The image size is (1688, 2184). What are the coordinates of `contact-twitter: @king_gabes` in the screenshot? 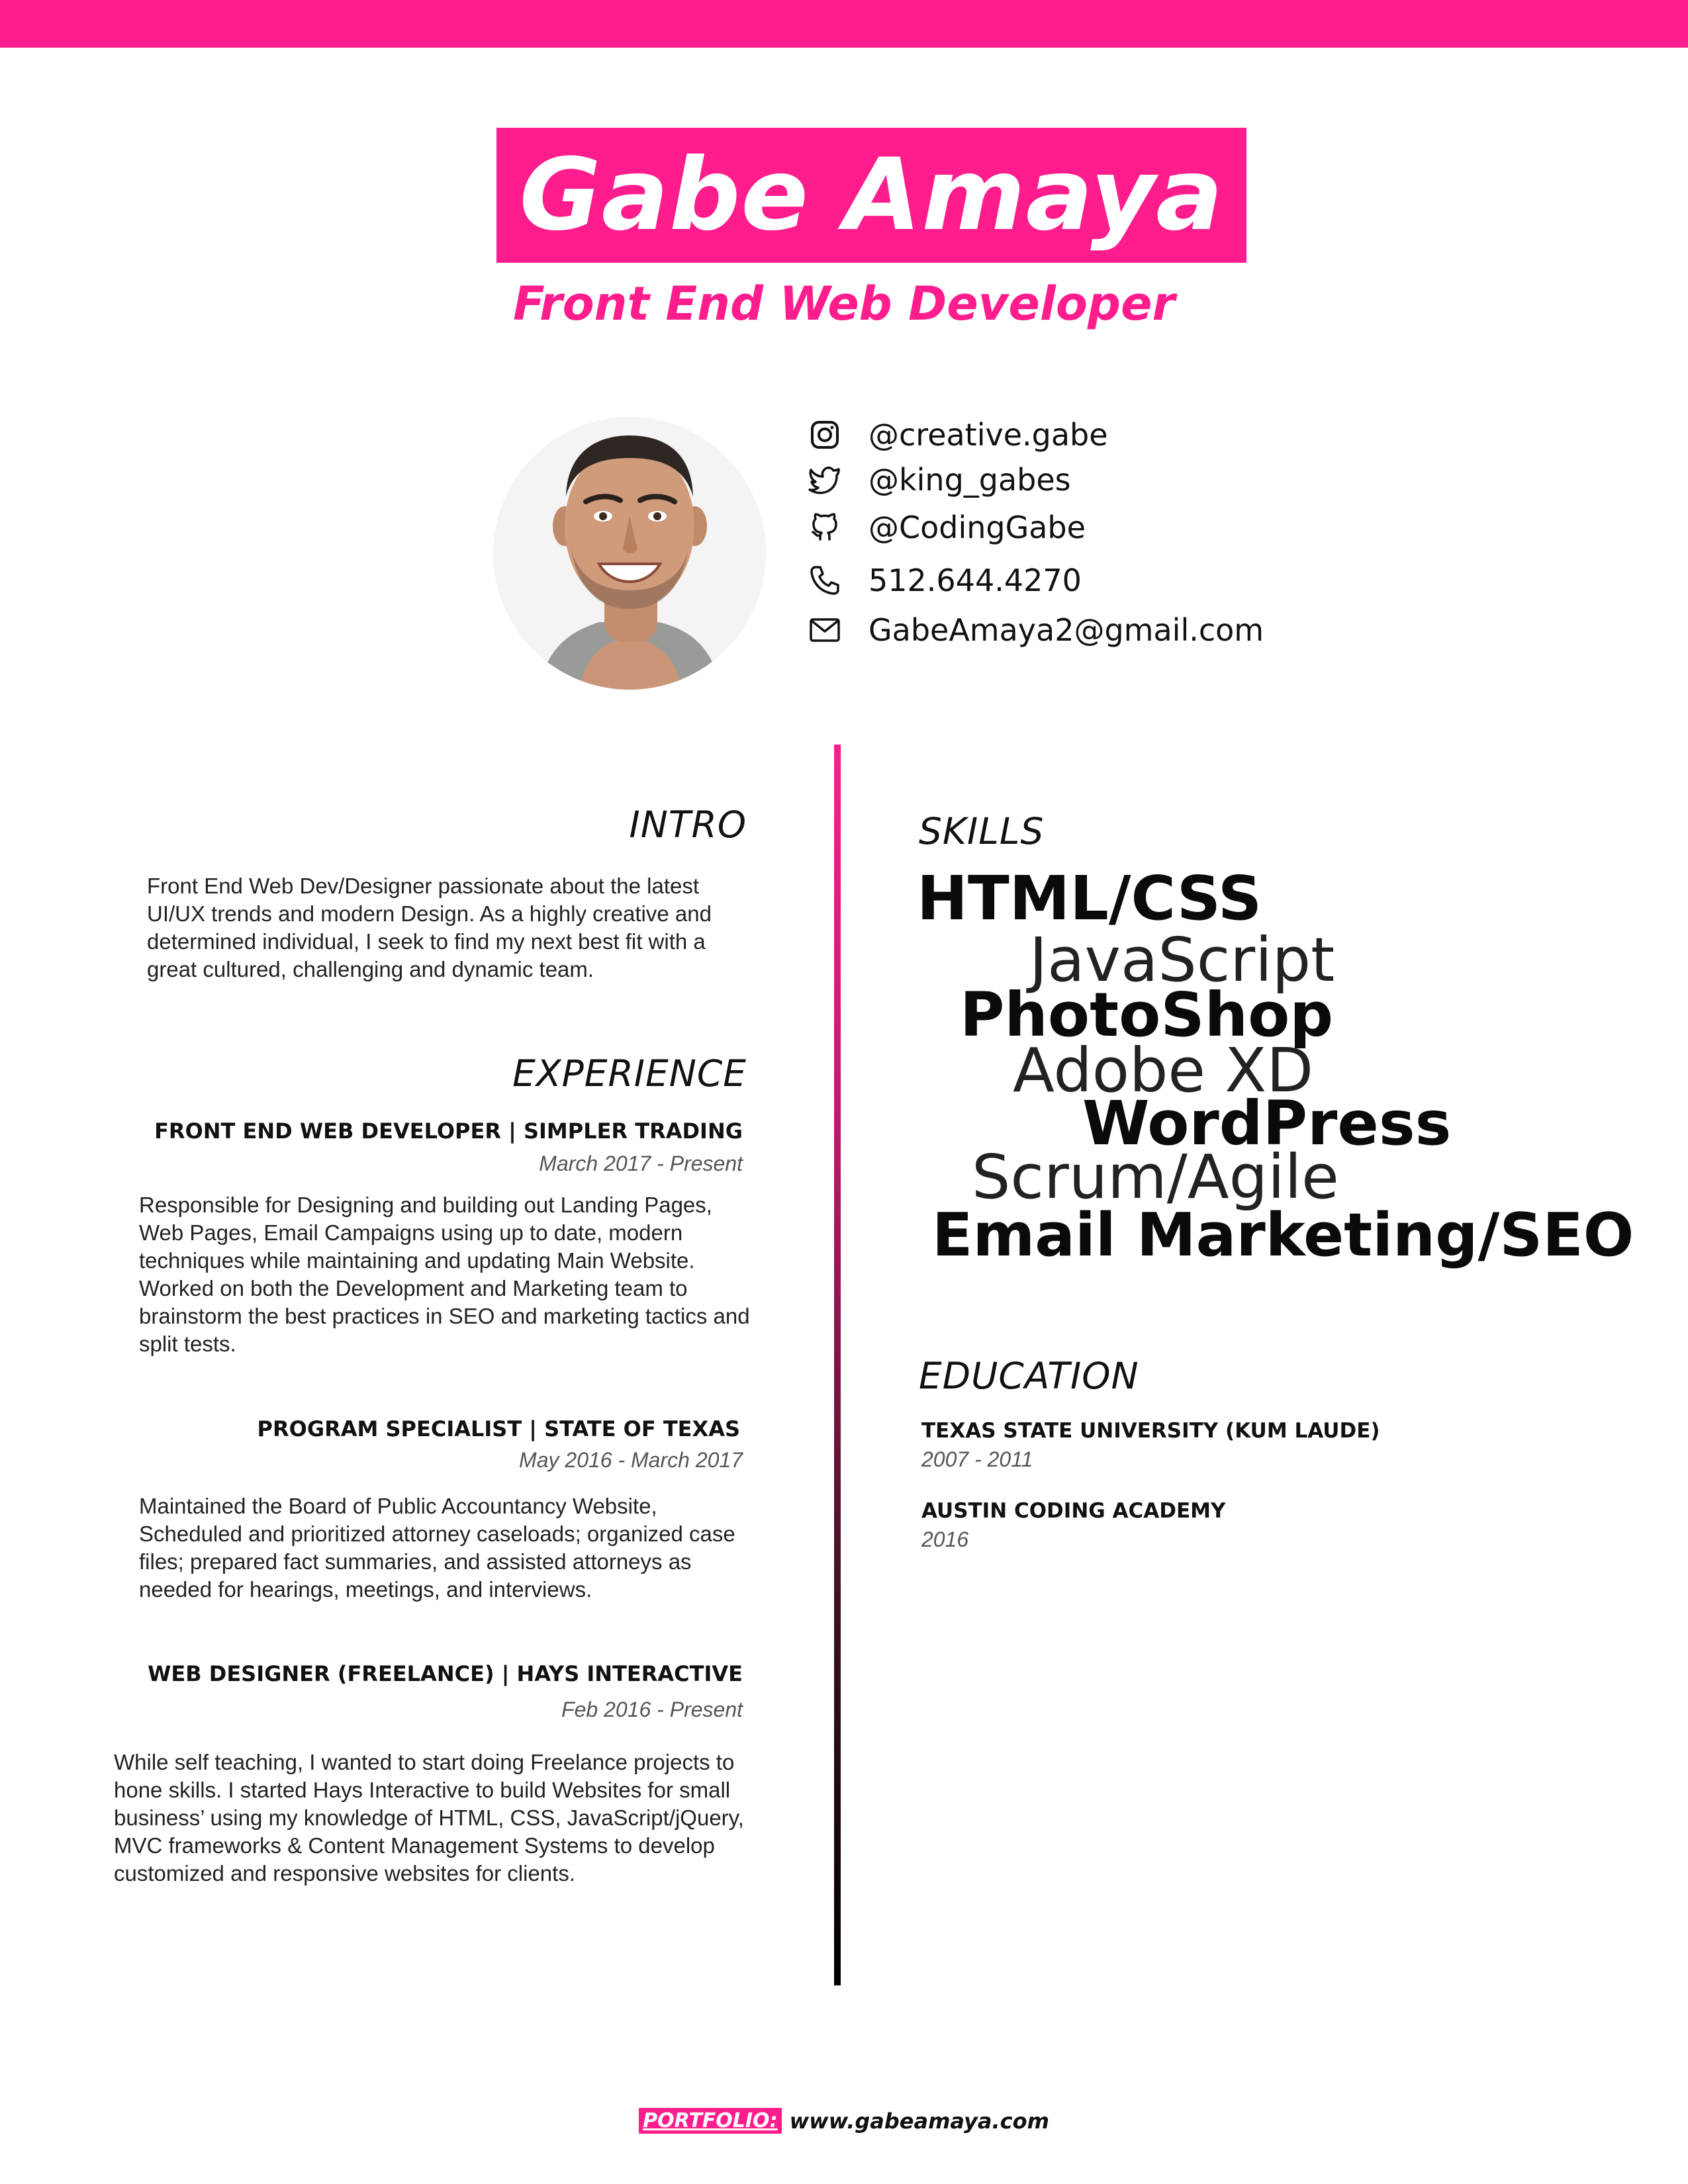 It's located at (938, 480).